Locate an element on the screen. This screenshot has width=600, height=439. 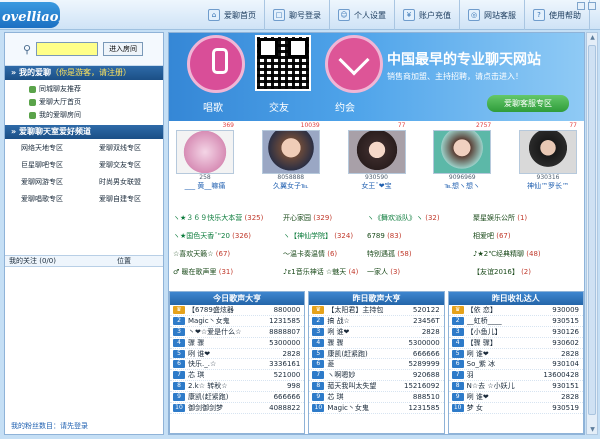
room-link: ヽ【神仙学院】 (324) is located at coordinates (325, 236).